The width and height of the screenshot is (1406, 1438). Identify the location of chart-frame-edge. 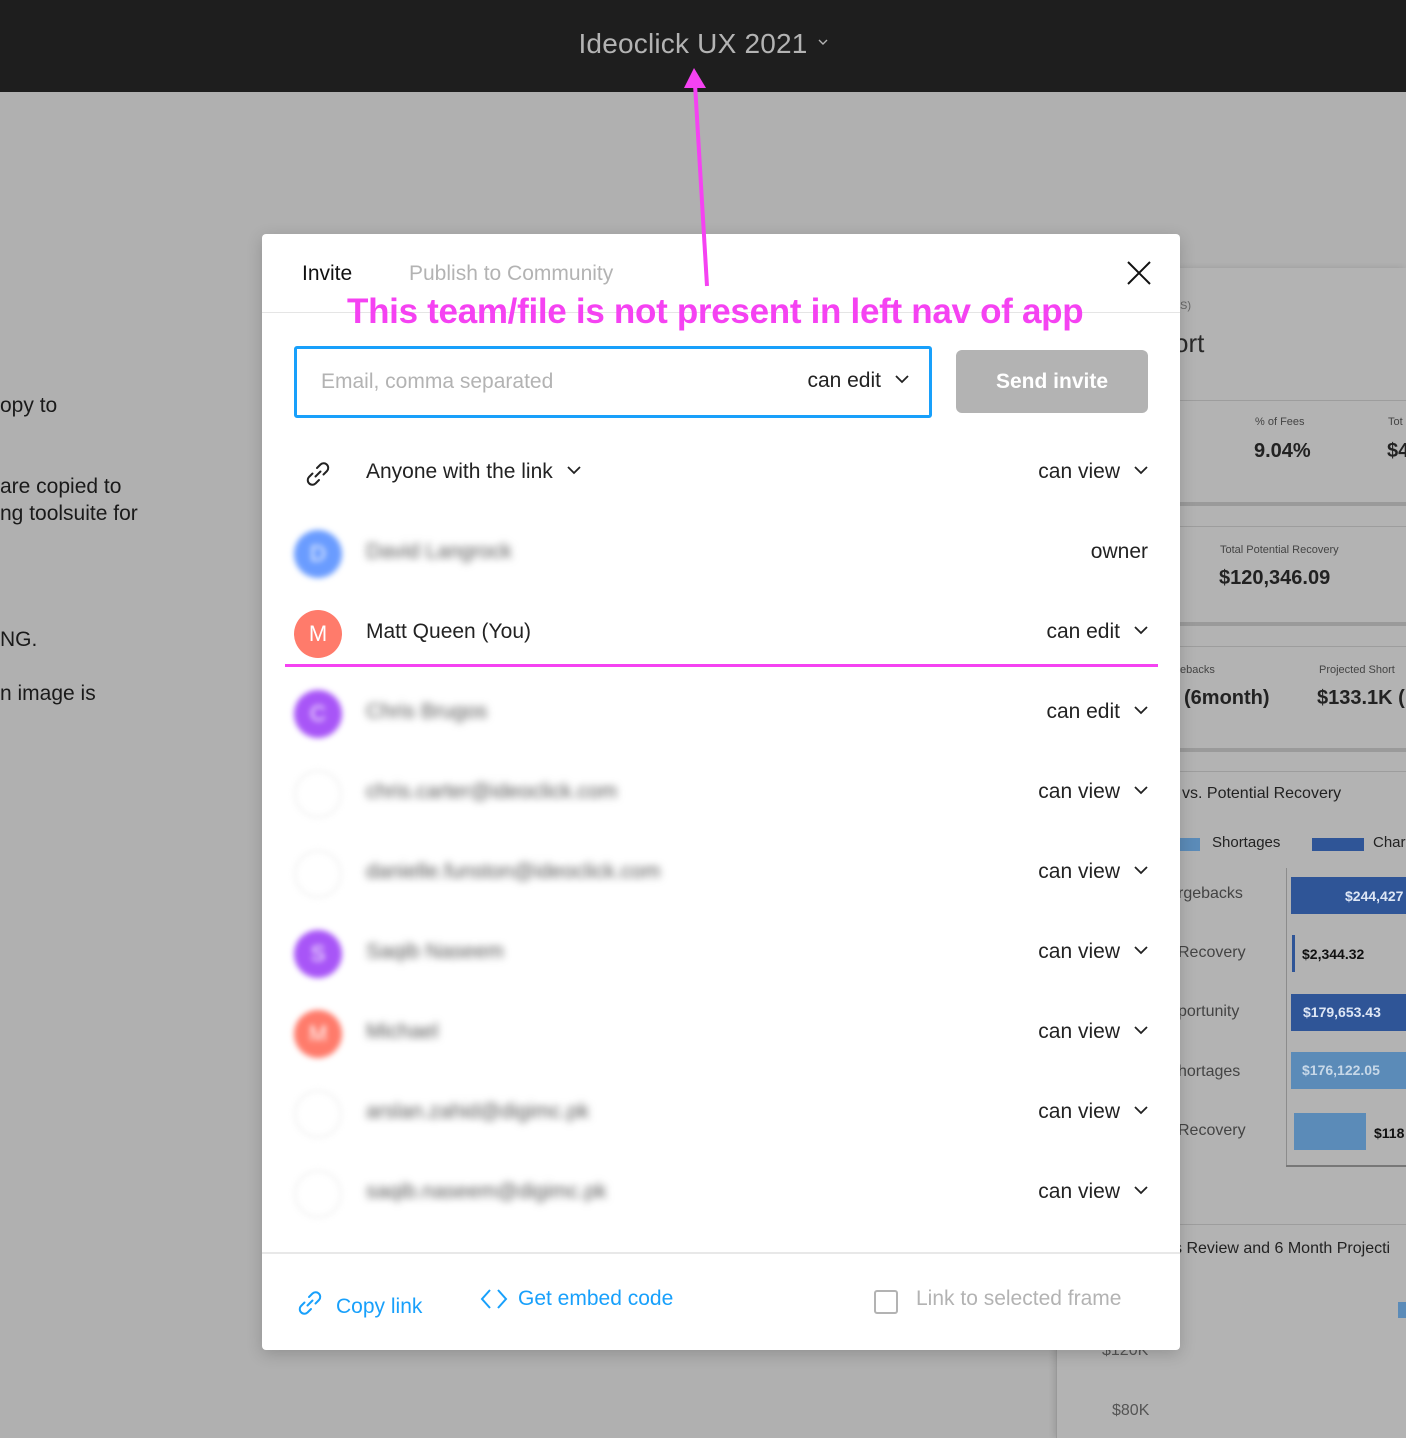
(1056, 1393).